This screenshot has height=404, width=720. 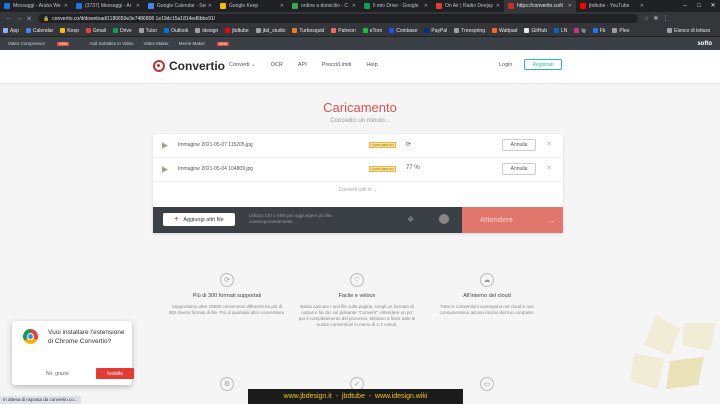 I want to click on puzzle-icon: ✱, so click(x=655, y=18).